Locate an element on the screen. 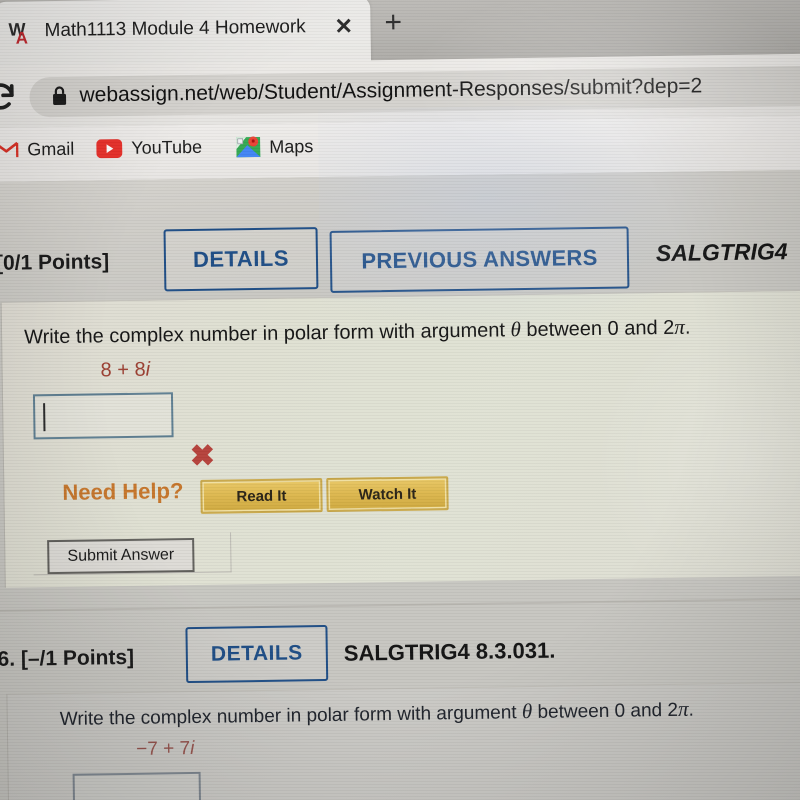  question-2-prompt-part3: . is located at coordinates (691, 710).